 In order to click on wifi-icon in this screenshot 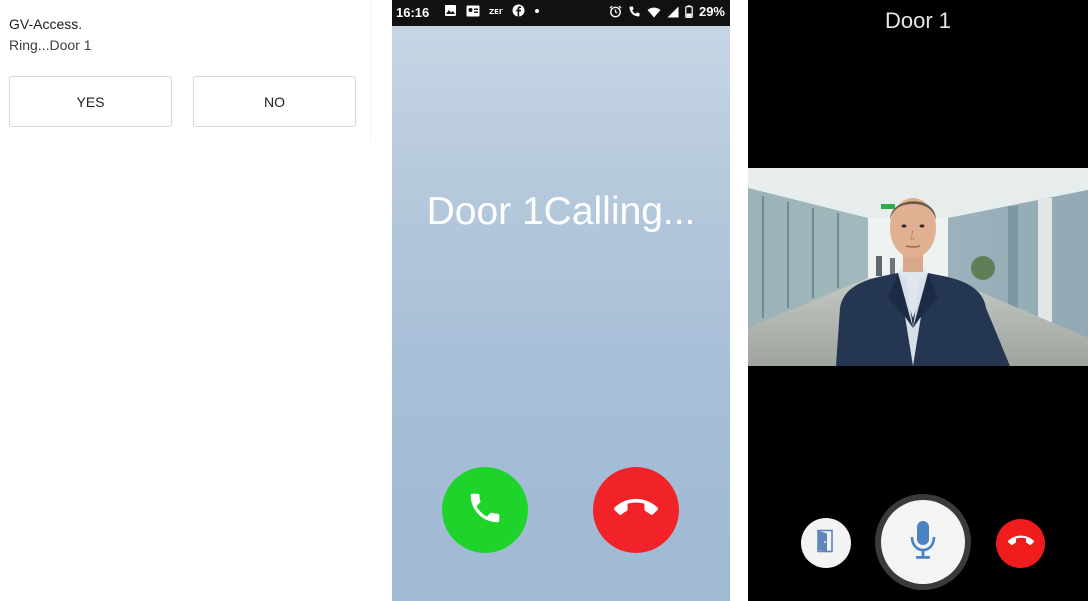, I will do `click(654, 12)`.